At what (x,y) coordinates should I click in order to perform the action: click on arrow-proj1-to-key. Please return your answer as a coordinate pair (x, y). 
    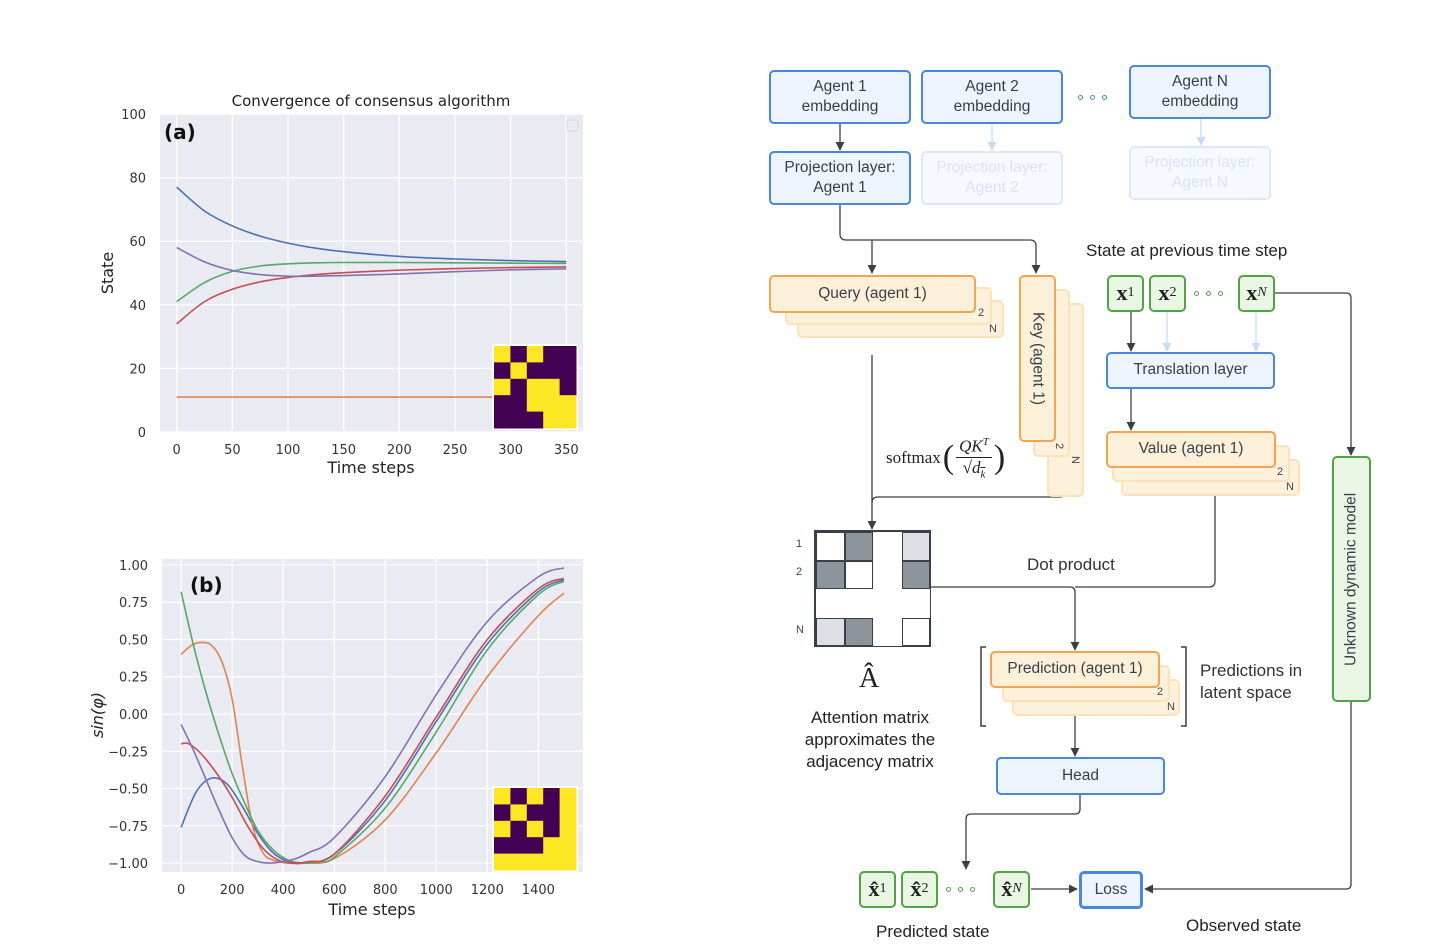
    Looking at the image, I should click on (940, 239).